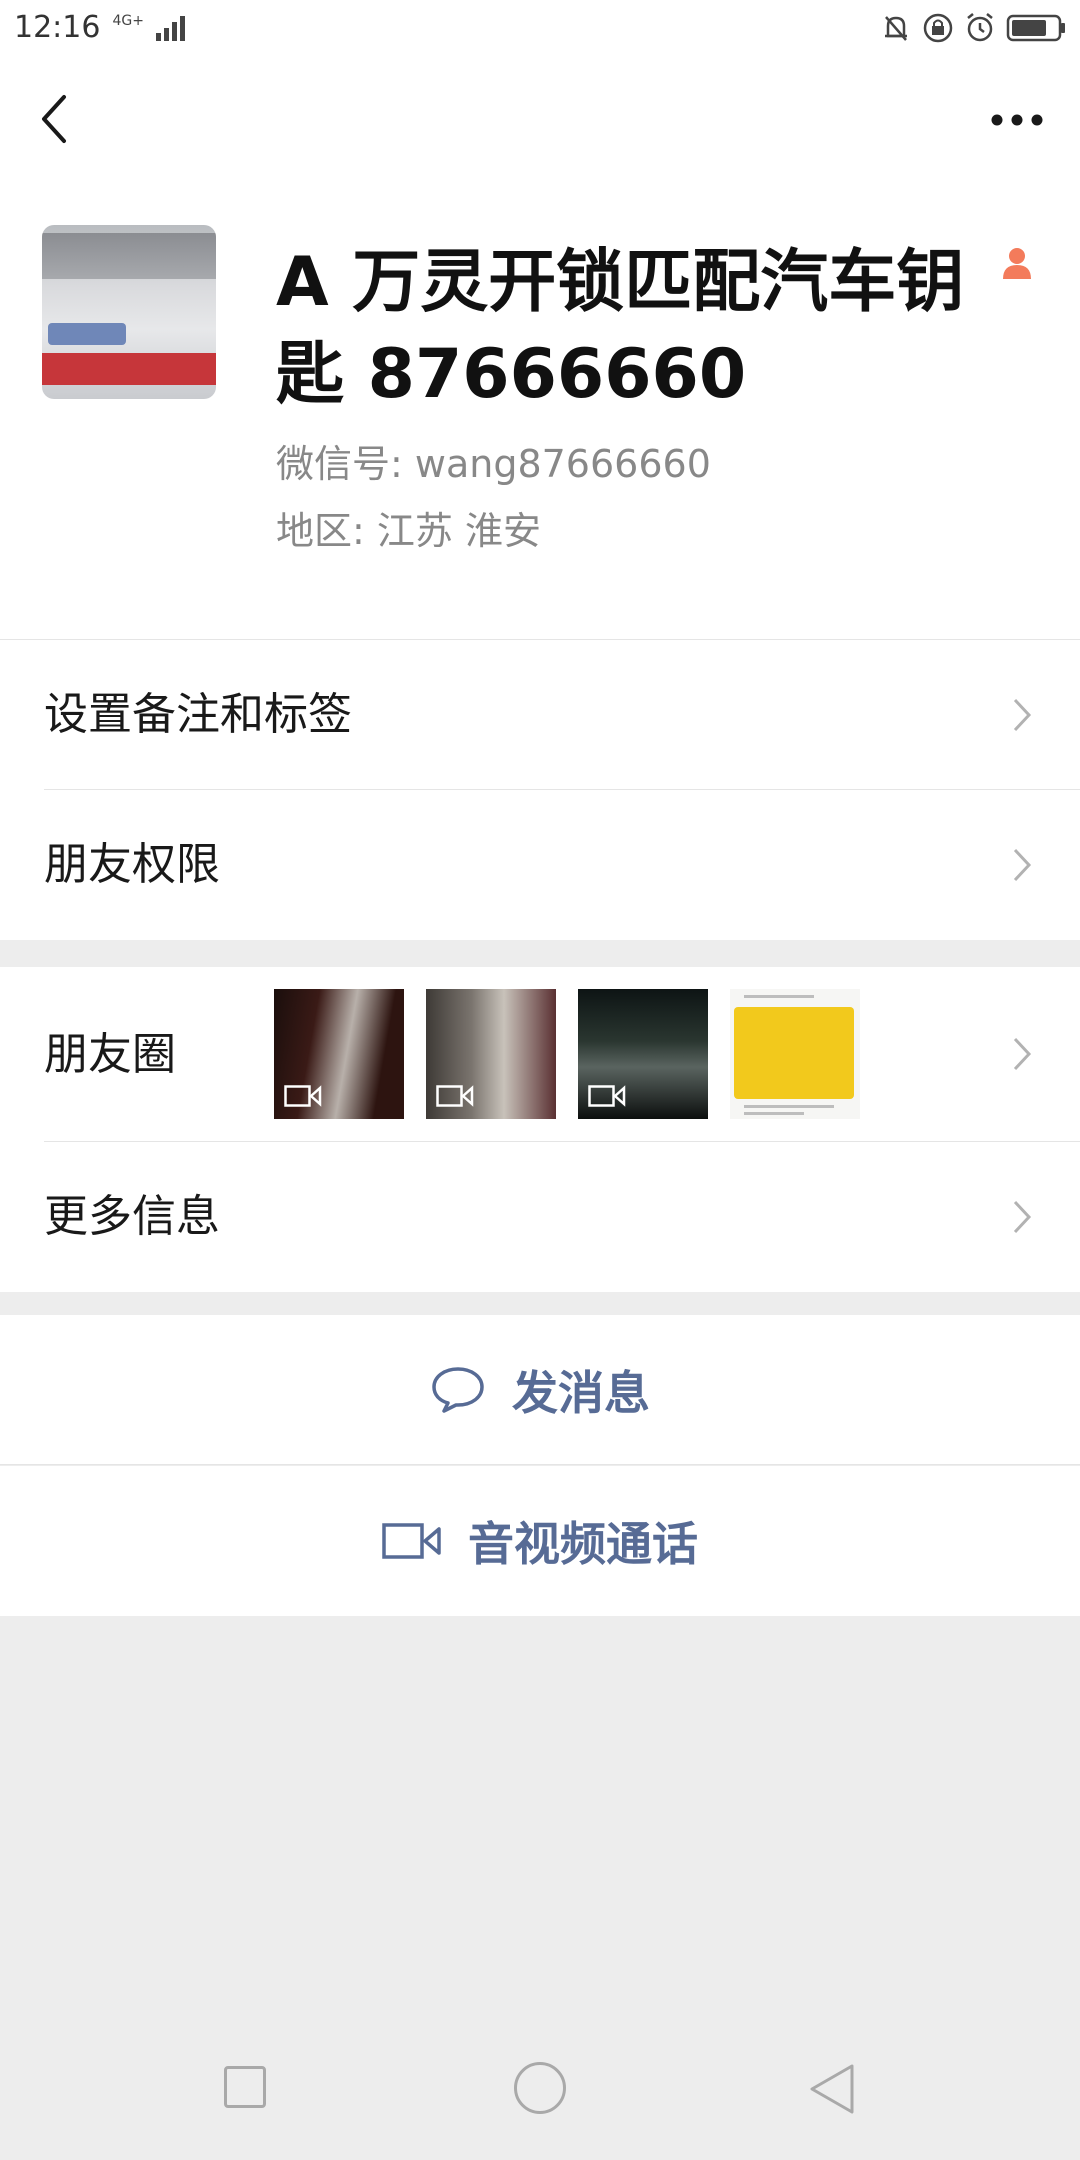 This screenshot has height=2160, width=1080. Describe the element at coordinates (540, 1217) in the screenshot. I see `more-info-row: 更多信息` at that location.